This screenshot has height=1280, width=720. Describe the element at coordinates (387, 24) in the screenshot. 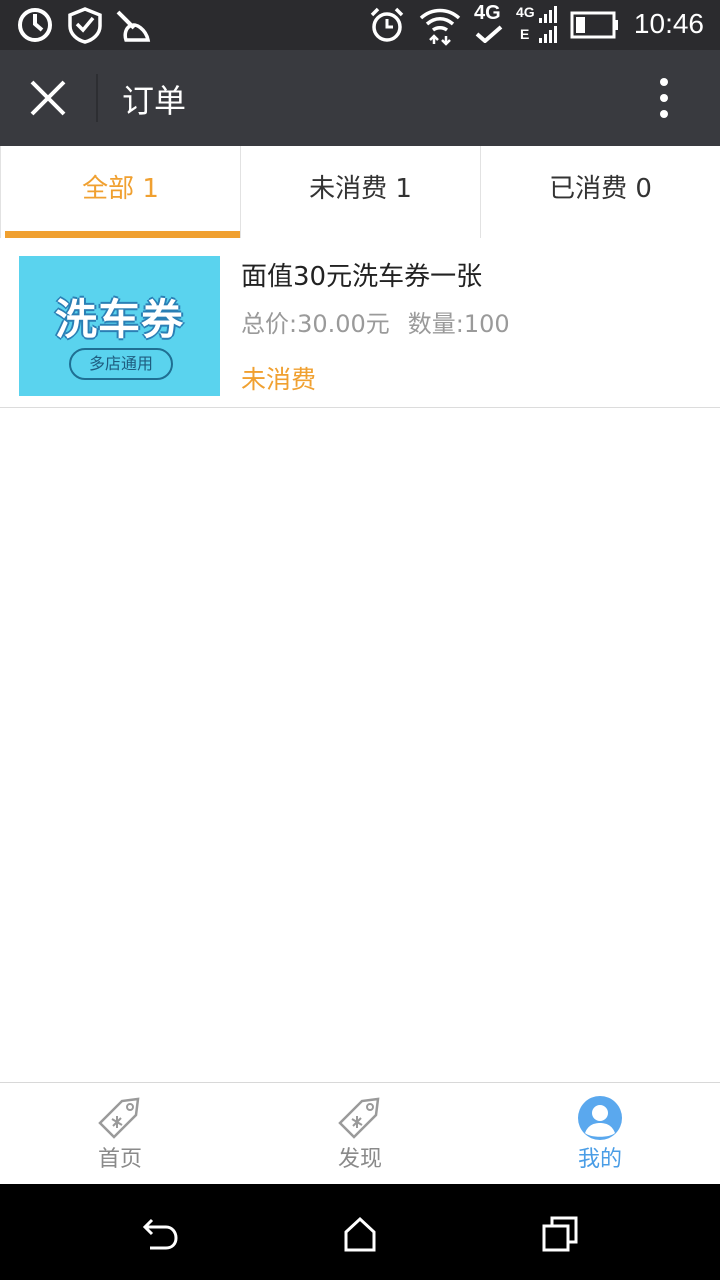

I see `alarm-icon` at that location.